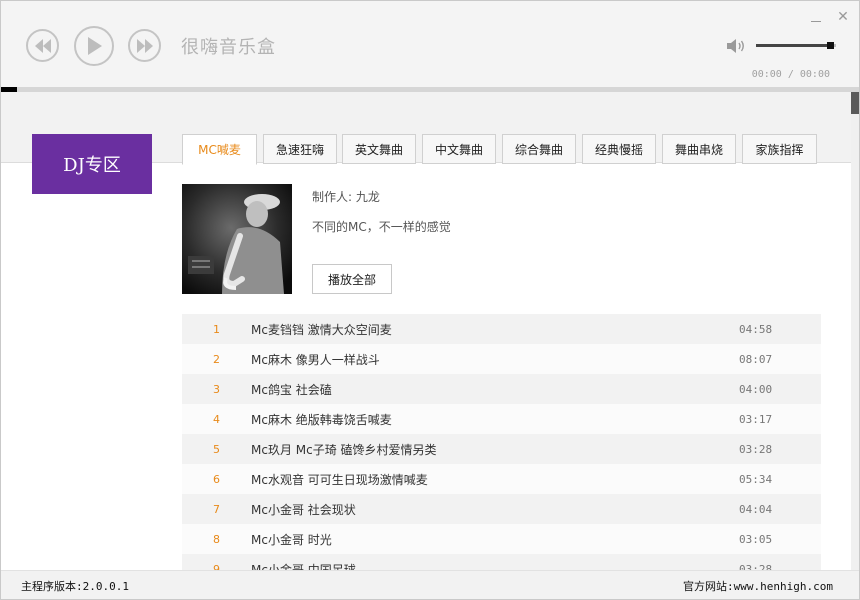  What do you see at coordinates (619, 149) in the screenshot?
I see `tab-6: 经典慢摇` at bounding box center [619, 149].